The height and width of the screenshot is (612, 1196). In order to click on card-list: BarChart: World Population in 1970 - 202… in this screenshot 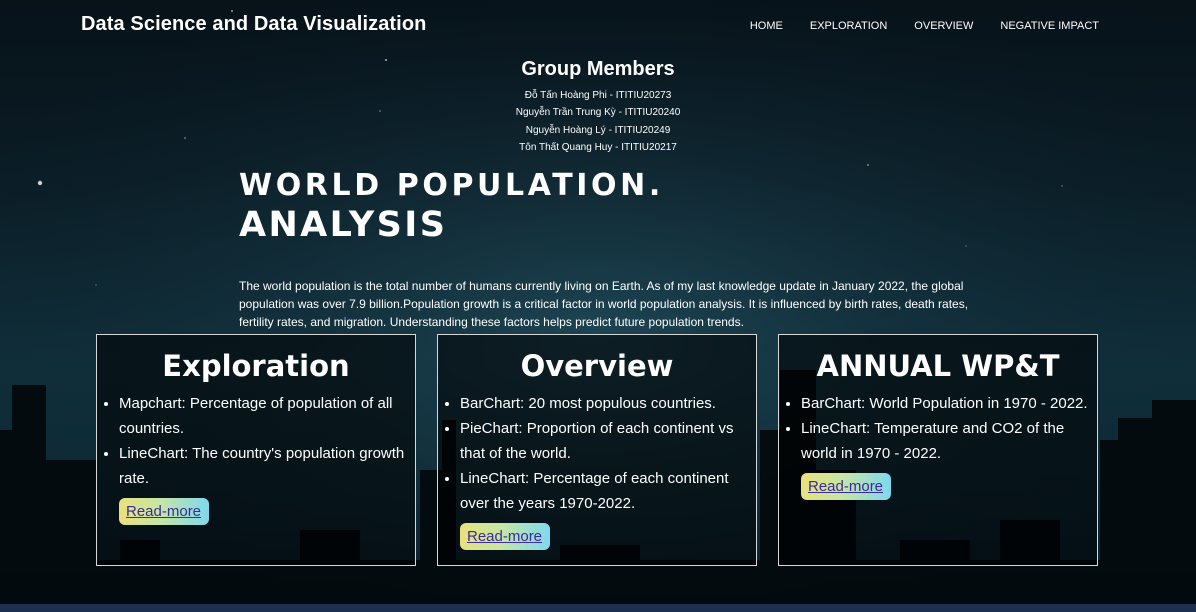, I will do `click(938, 428)`.